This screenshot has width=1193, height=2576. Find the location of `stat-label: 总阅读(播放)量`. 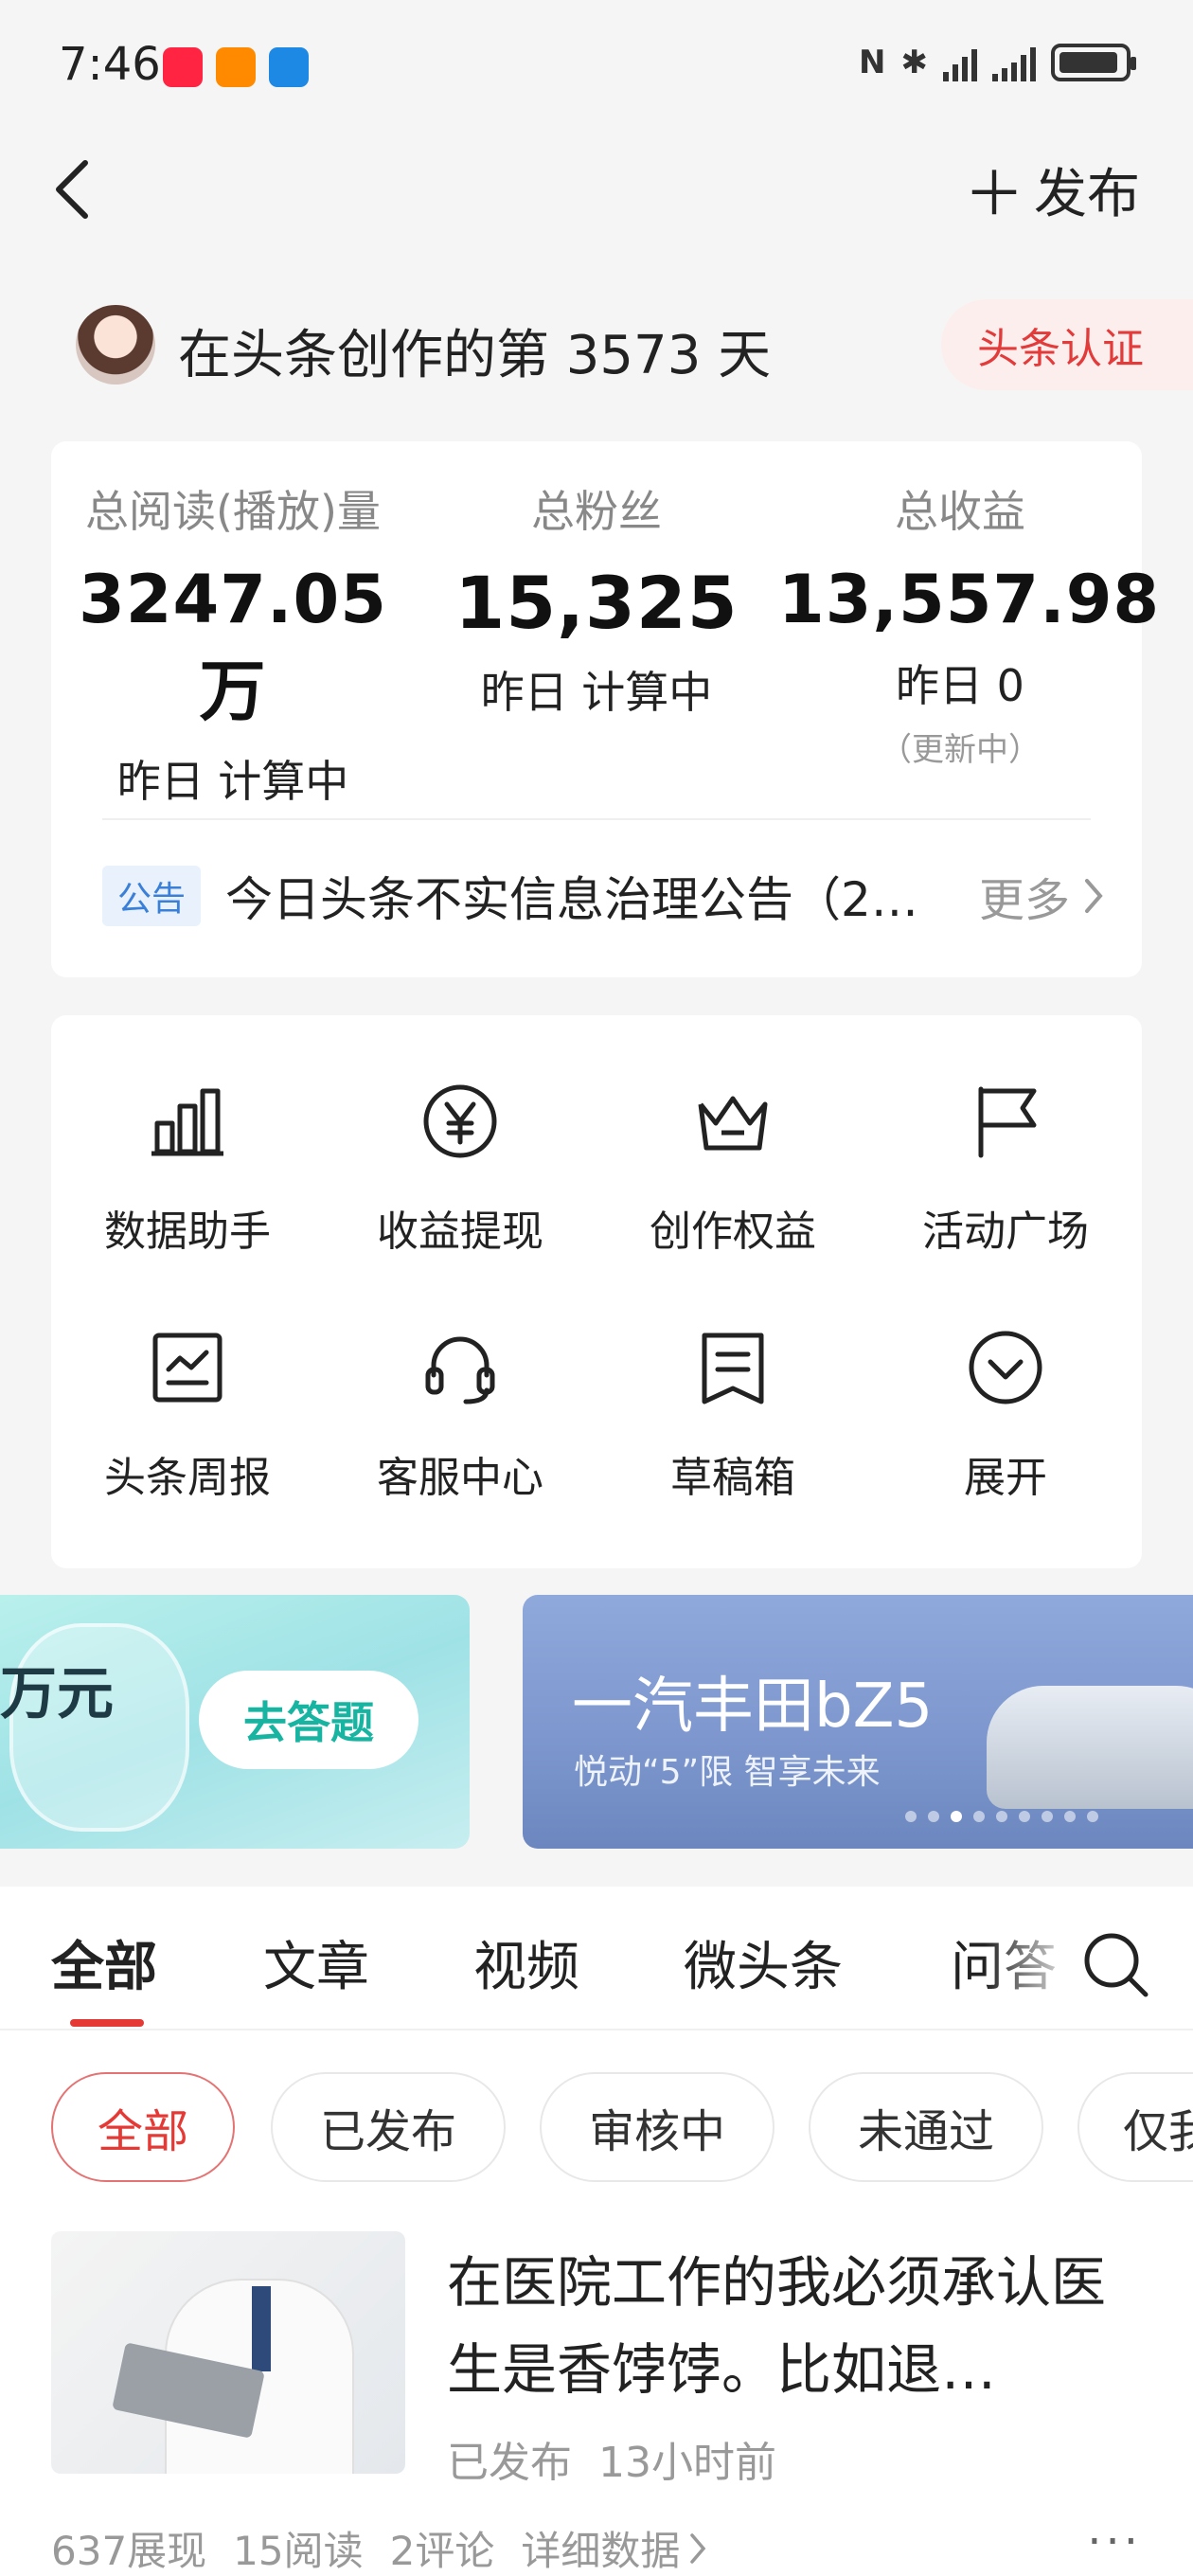

stat-label: 总阅读(播放)量 is located at coordinates (233, 511).